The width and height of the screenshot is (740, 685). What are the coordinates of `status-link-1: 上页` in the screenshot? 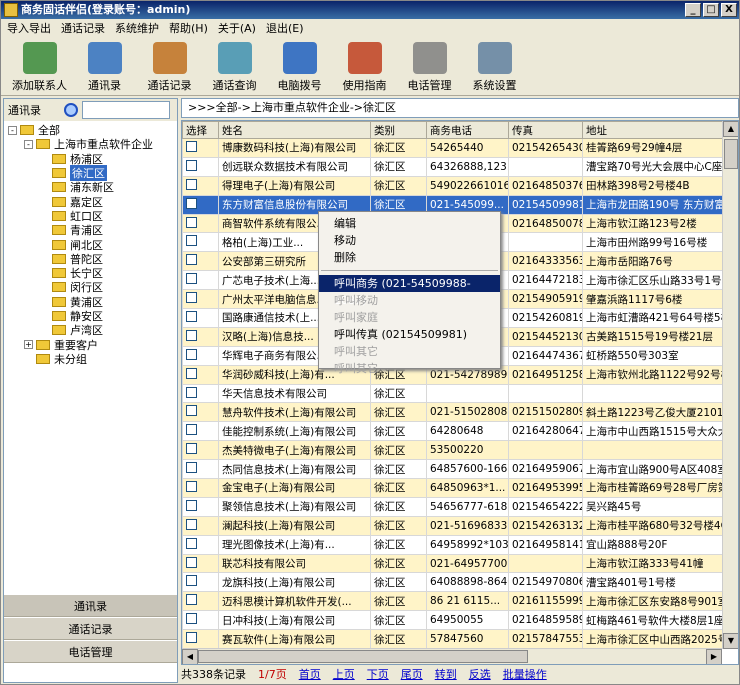 It's located at (344, 674).